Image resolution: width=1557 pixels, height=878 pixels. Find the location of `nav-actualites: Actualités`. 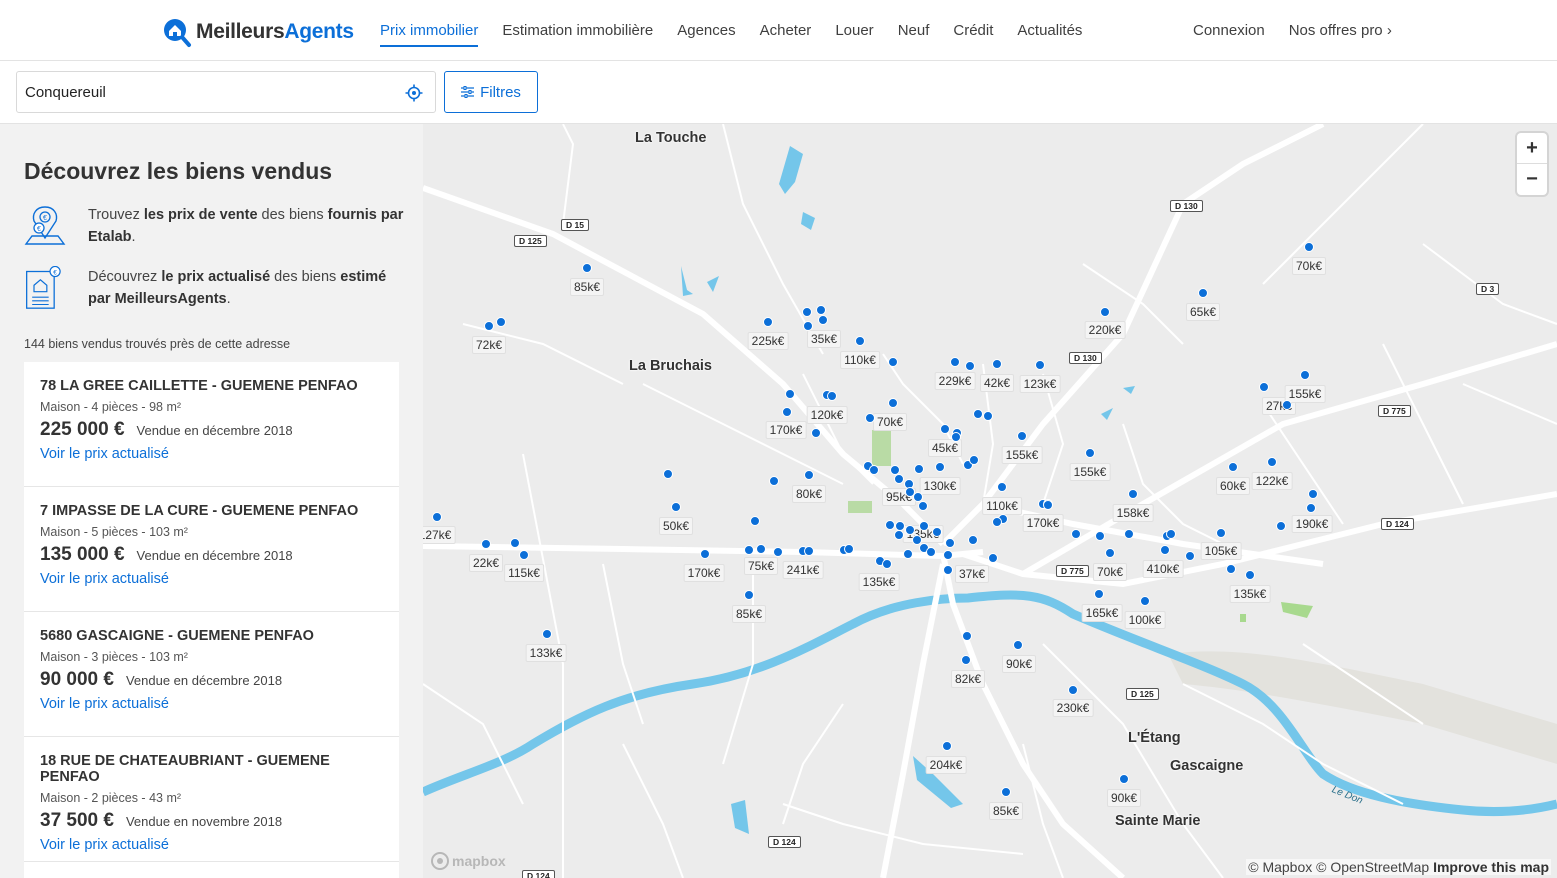

nav-actualites: Actualités is located at coordinates (1049, 30).